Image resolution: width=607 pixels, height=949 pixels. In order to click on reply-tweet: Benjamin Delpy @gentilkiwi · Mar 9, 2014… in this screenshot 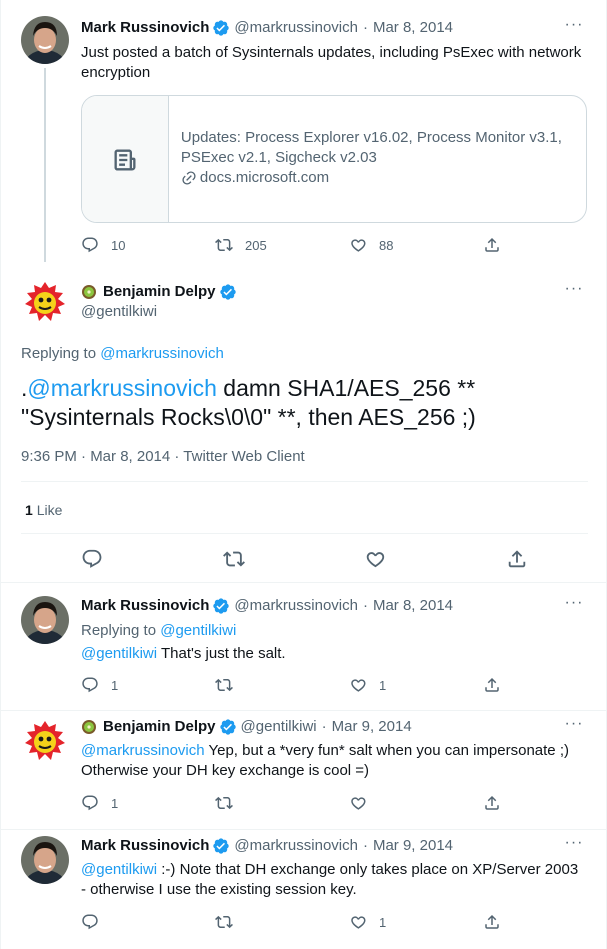, I will do `click(304, 770)`.